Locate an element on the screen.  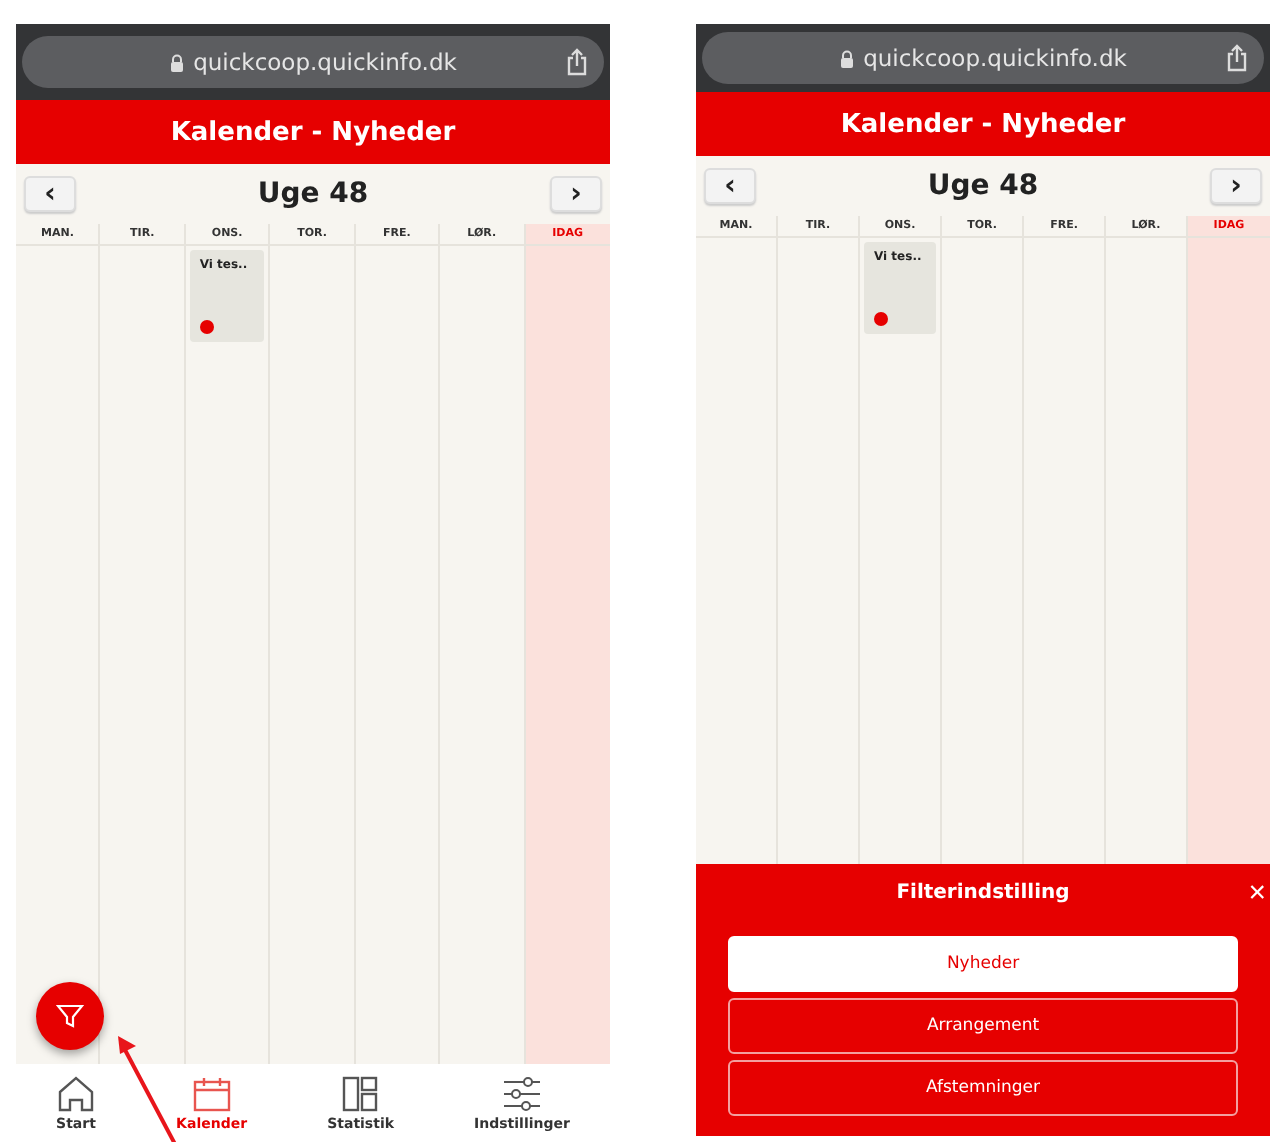
filter-title: Filterindstilling is located at coordinates (983, 892).